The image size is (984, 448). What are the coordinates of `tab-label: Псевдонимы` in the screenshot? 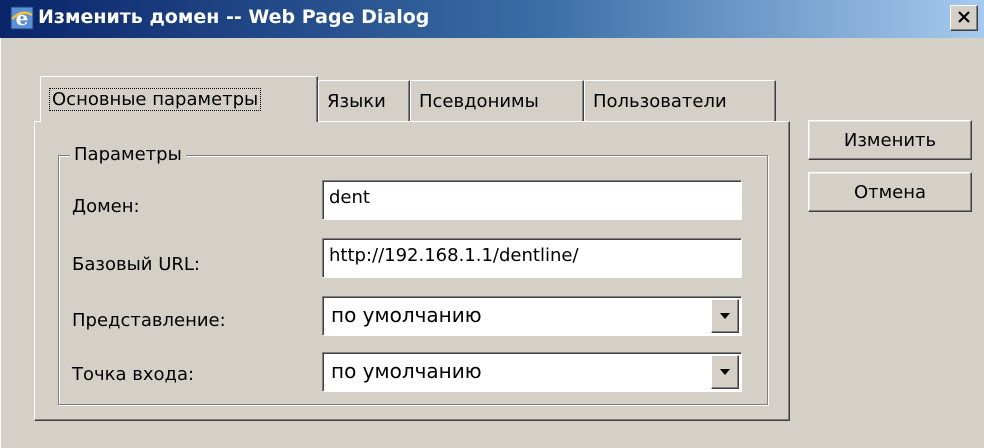 It's located at (479, 101).